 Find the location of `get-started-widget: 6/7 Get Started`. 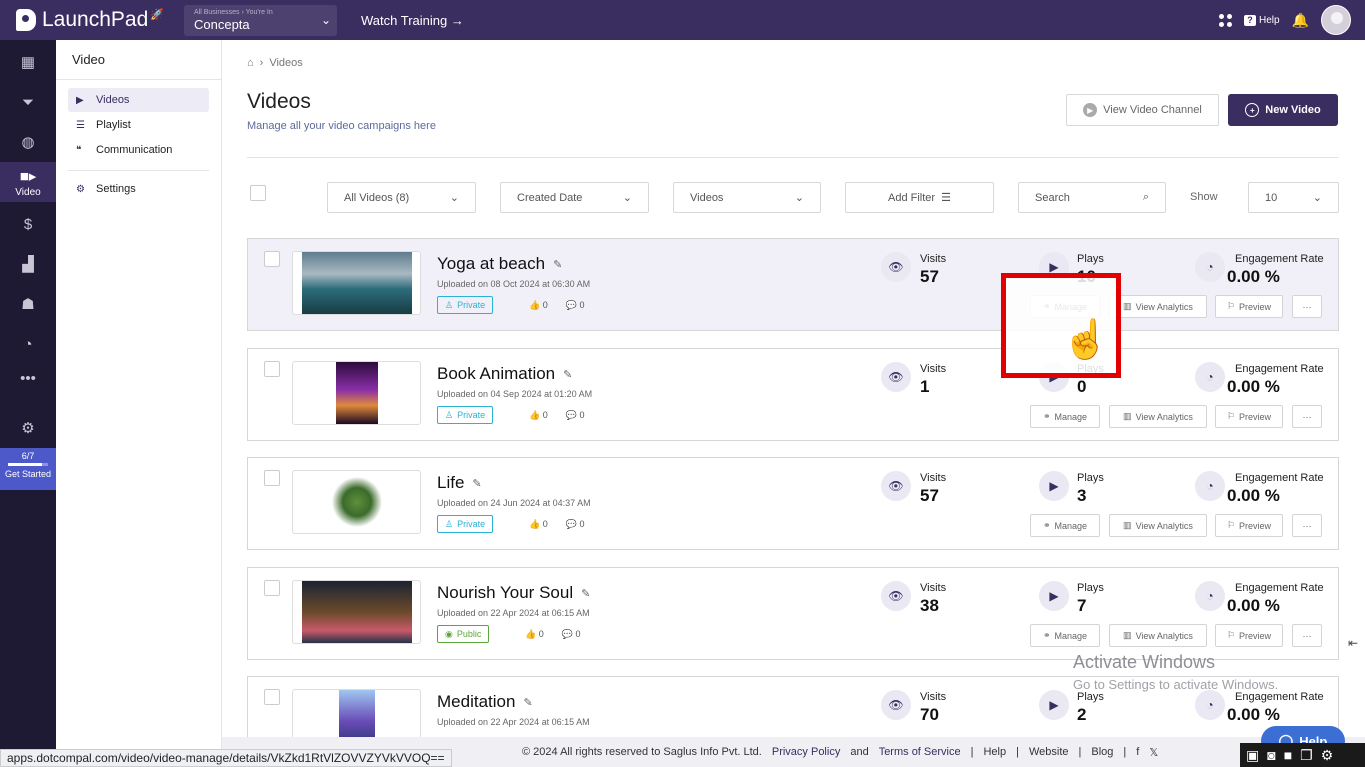

get-started-widget: 6/7 Get Started is located at coordinates (28, 469).